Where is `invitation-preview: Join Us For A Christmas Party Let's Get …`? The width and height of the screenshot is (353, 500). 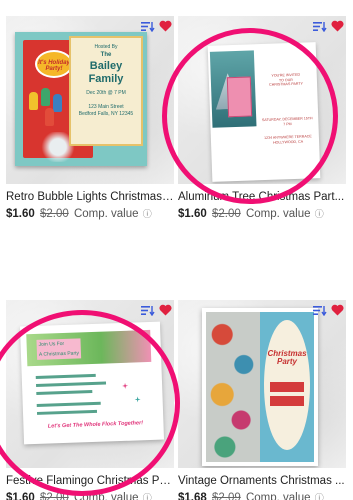 invitation-preview: Join Us For A Christmas Party Let's Get … is located at coordinates (92, 383).